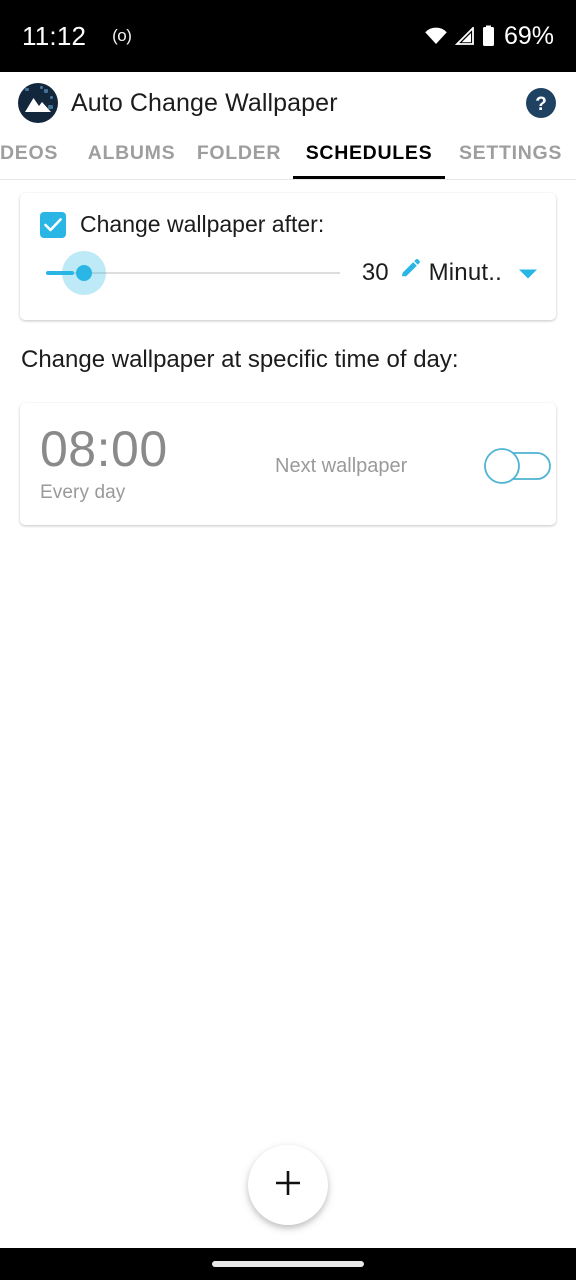  I want to click on chevron-down-icon, so click(528, 273).